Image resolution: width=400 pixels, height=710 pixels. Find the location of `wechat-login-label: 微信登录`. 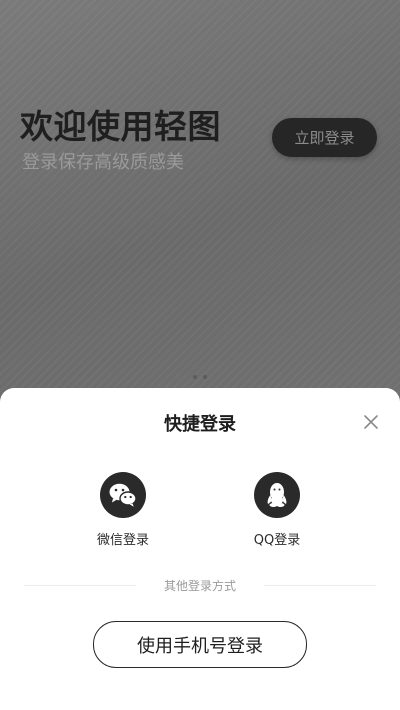

wechat-login-label: 微信登录 is located at coordinates (122, 540).